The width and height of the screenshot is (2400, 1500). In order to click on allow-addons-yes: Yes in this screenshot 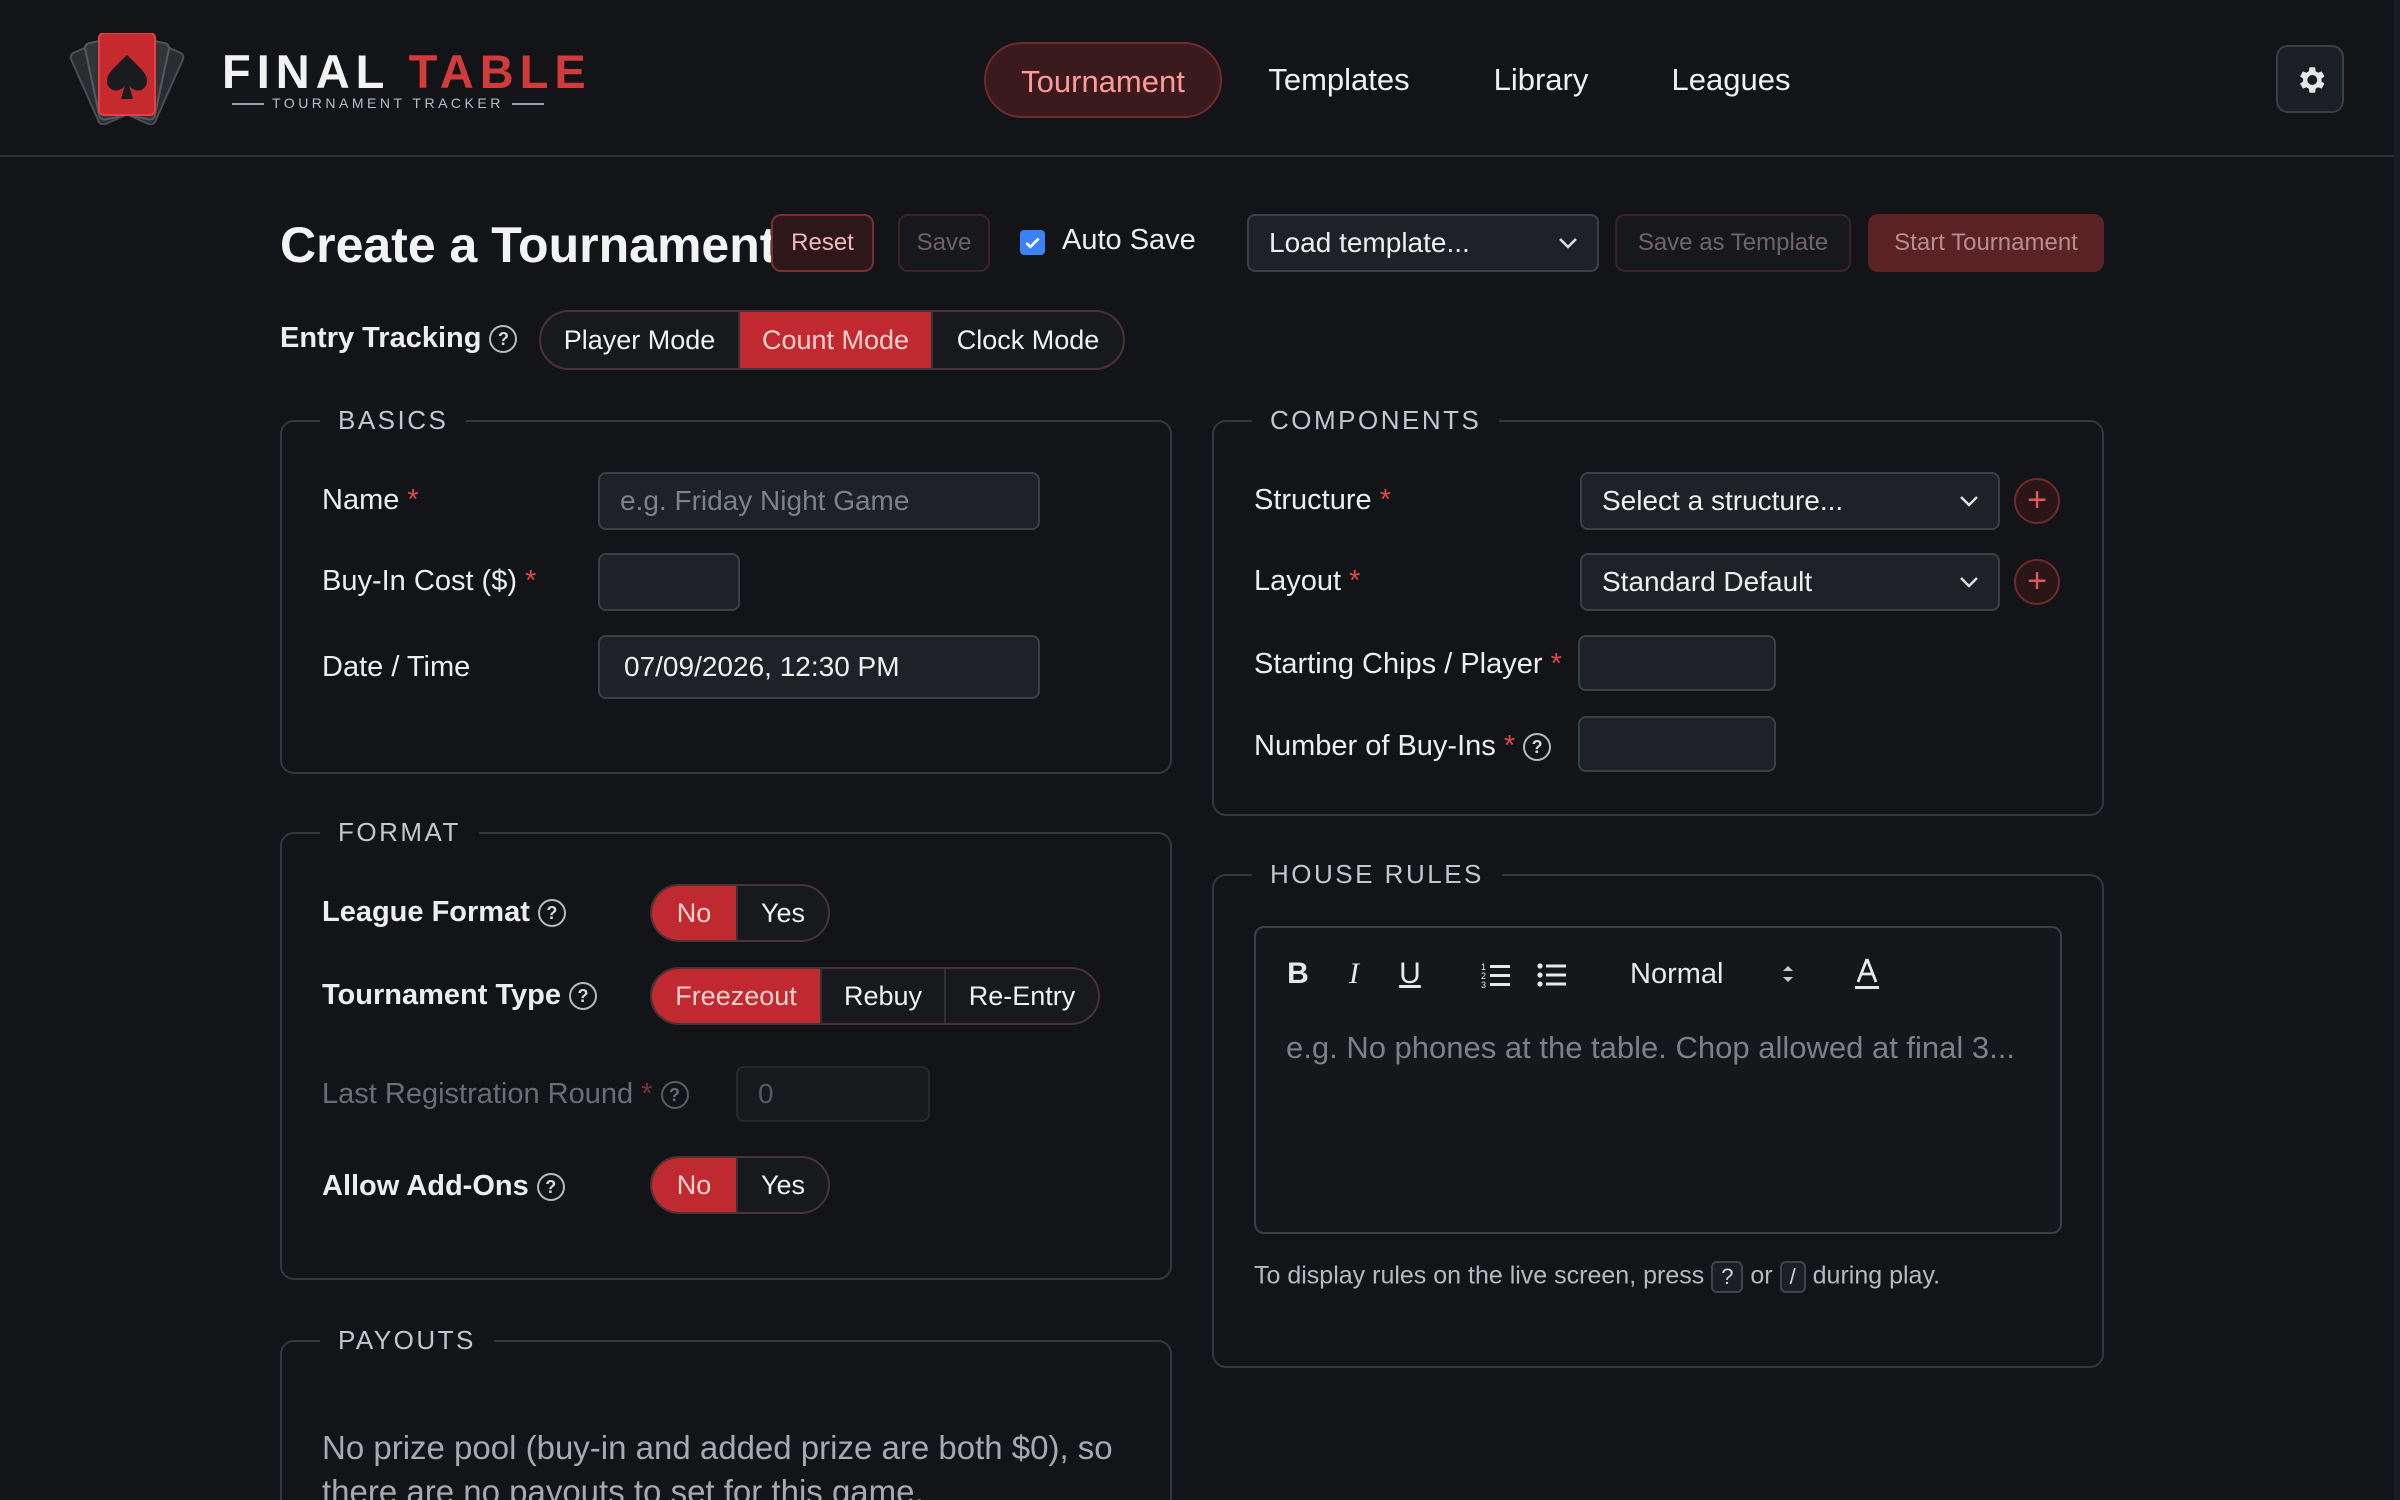, I will do `click(782, 1185)`.